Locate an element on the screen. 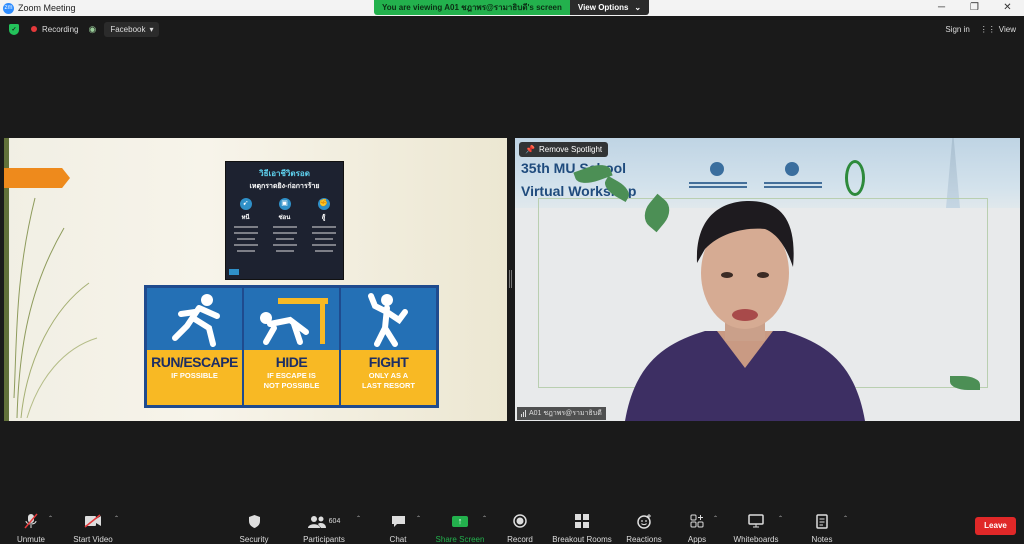 The image size is (1024, 544). participants-icon: 604 is located at coordinates (324, 521).